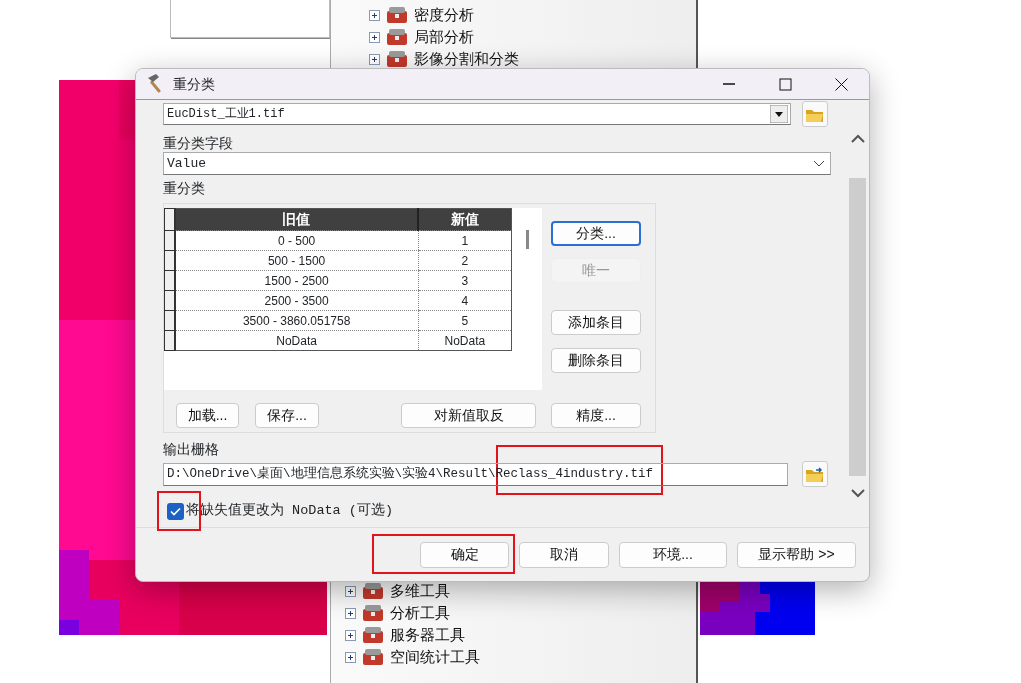  Describe the element at coordinates (779, 114) in the screenshot. I see `dropdown-arrow-icon` at that location.